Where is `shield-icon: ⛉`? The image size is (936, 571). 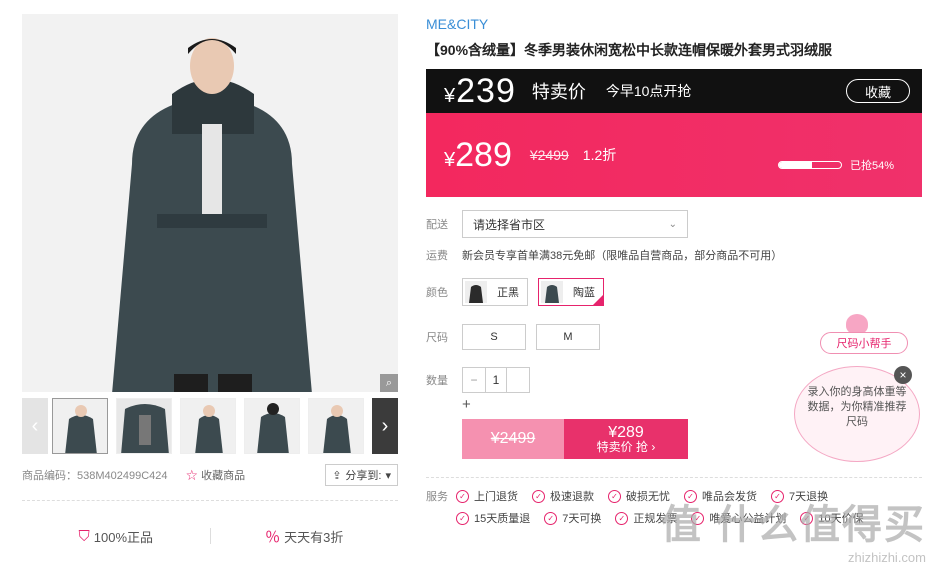 shield-icon: ⛉ is located at coordinates (84, 536).